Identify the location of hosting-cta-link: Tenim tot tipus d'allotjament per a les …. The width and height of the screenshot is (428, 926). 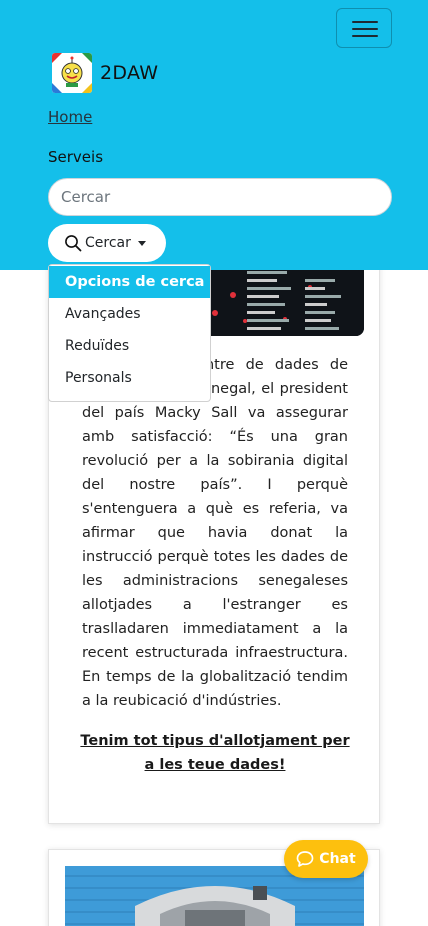
(215, 753).